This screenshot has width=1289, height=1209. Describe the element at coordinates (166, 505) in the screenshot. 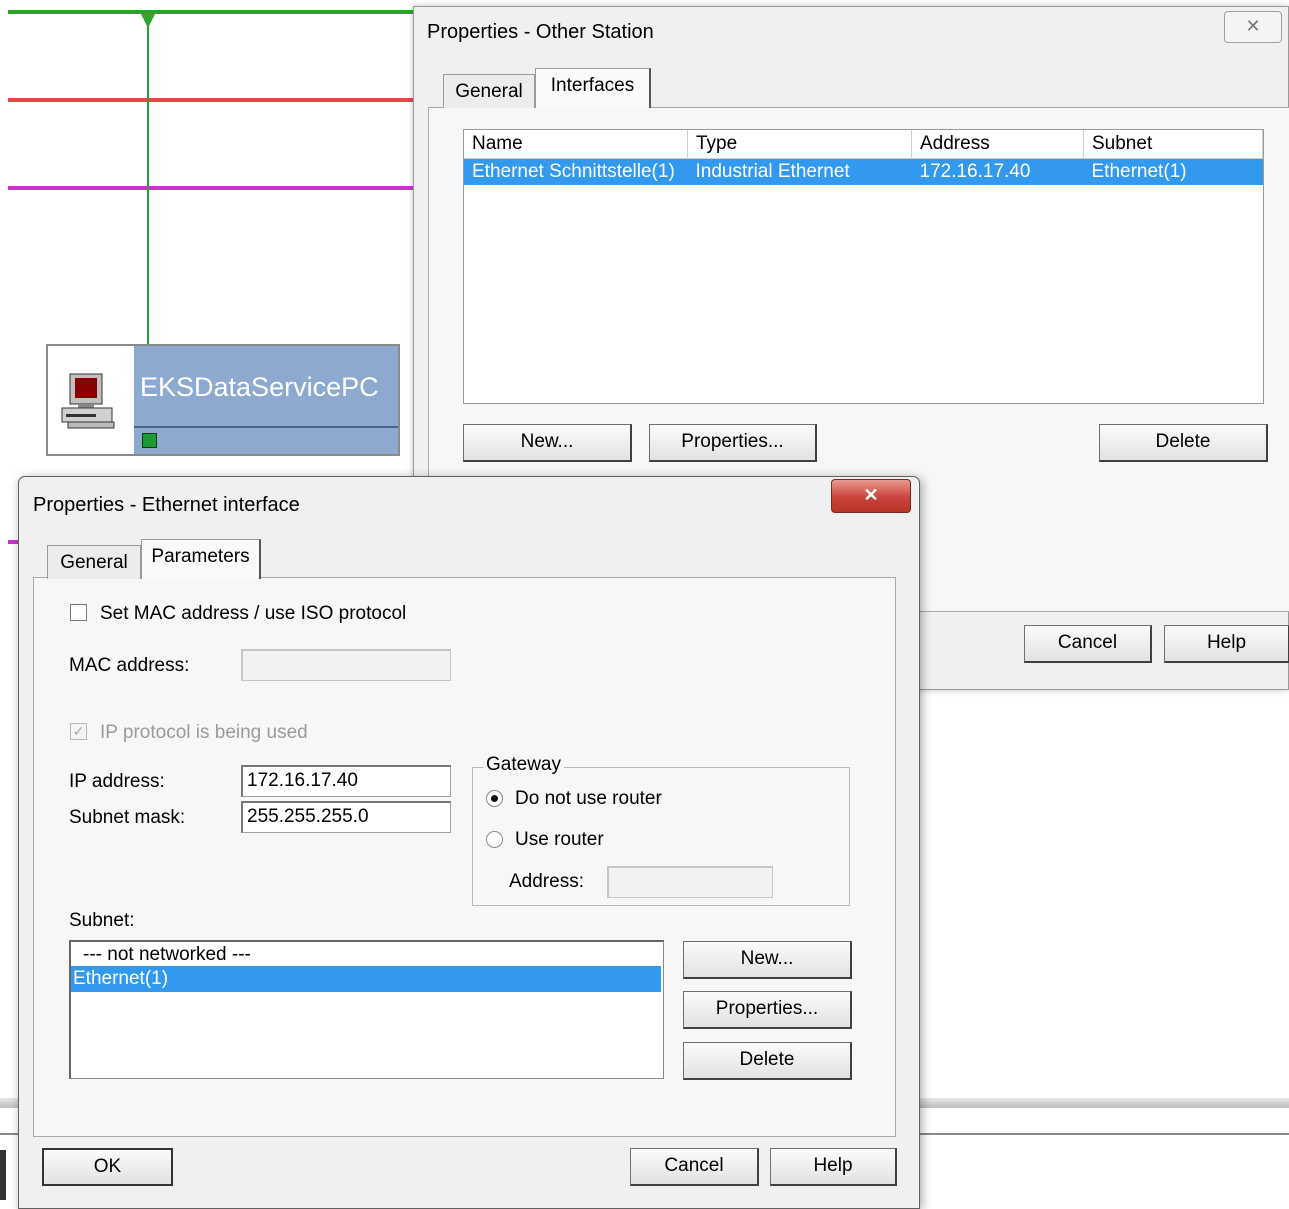

I see `dialog-title: Properties - Ethernet interface` at that location.